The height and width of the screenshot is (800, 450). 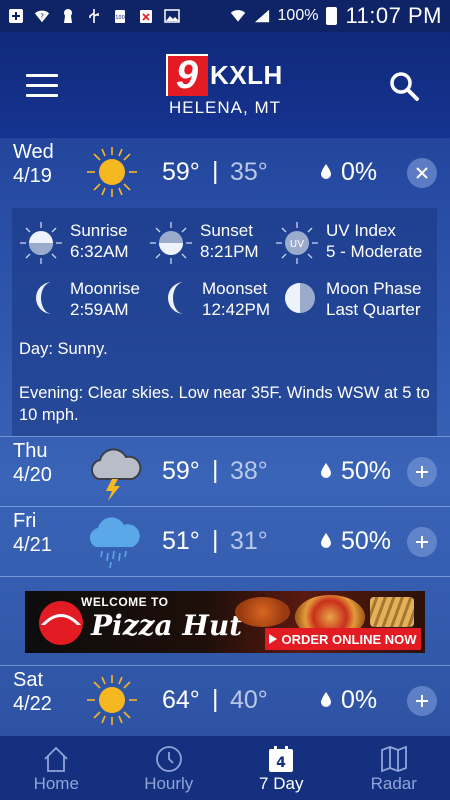 I want to click on uv-info: UV UV Index 5 - Moderate, so click(x=354, y=243).